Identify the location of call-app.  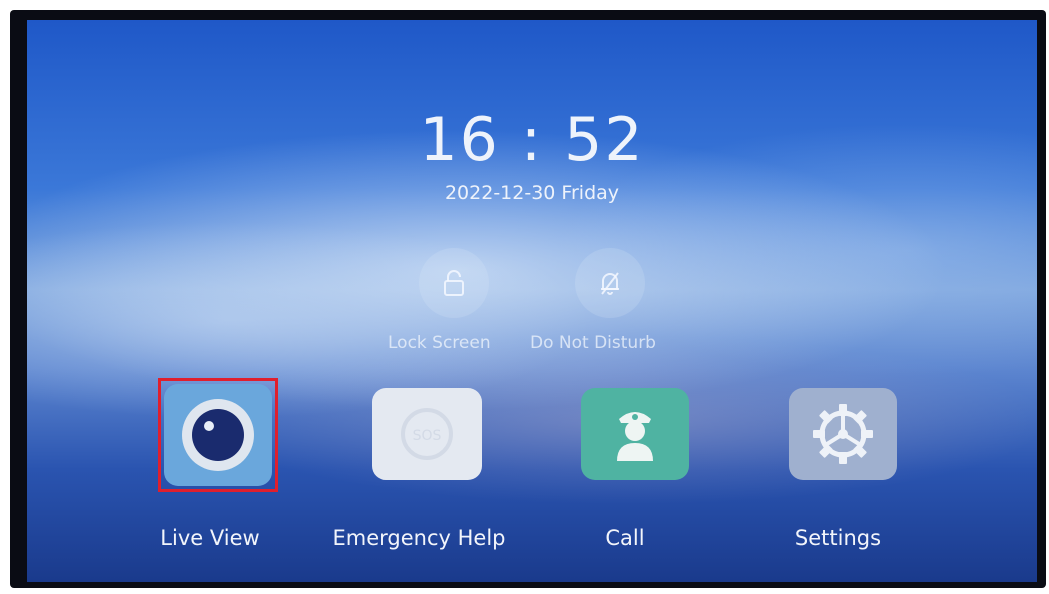
(635, 434).